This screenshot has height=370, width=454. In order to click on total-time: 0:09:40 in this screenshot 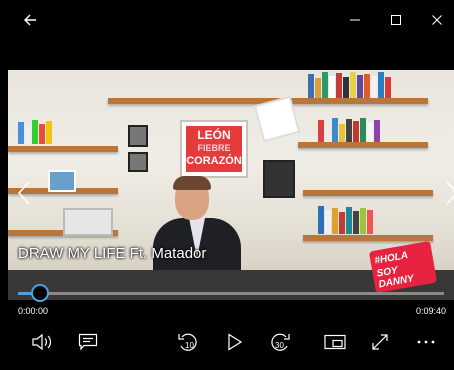, I will do `click(430, 311)`.